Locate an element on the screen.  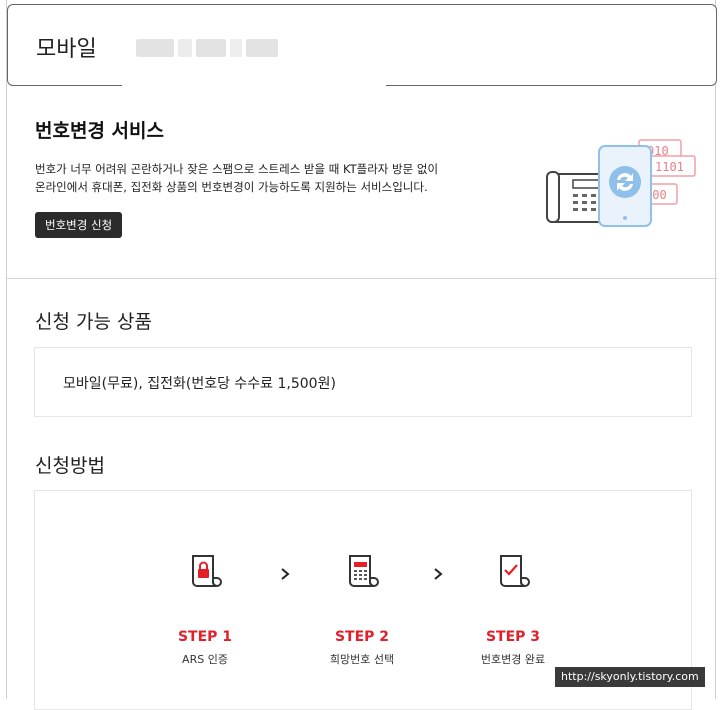
step-1-number: STEP 1 is located at coordinates (205, 637).